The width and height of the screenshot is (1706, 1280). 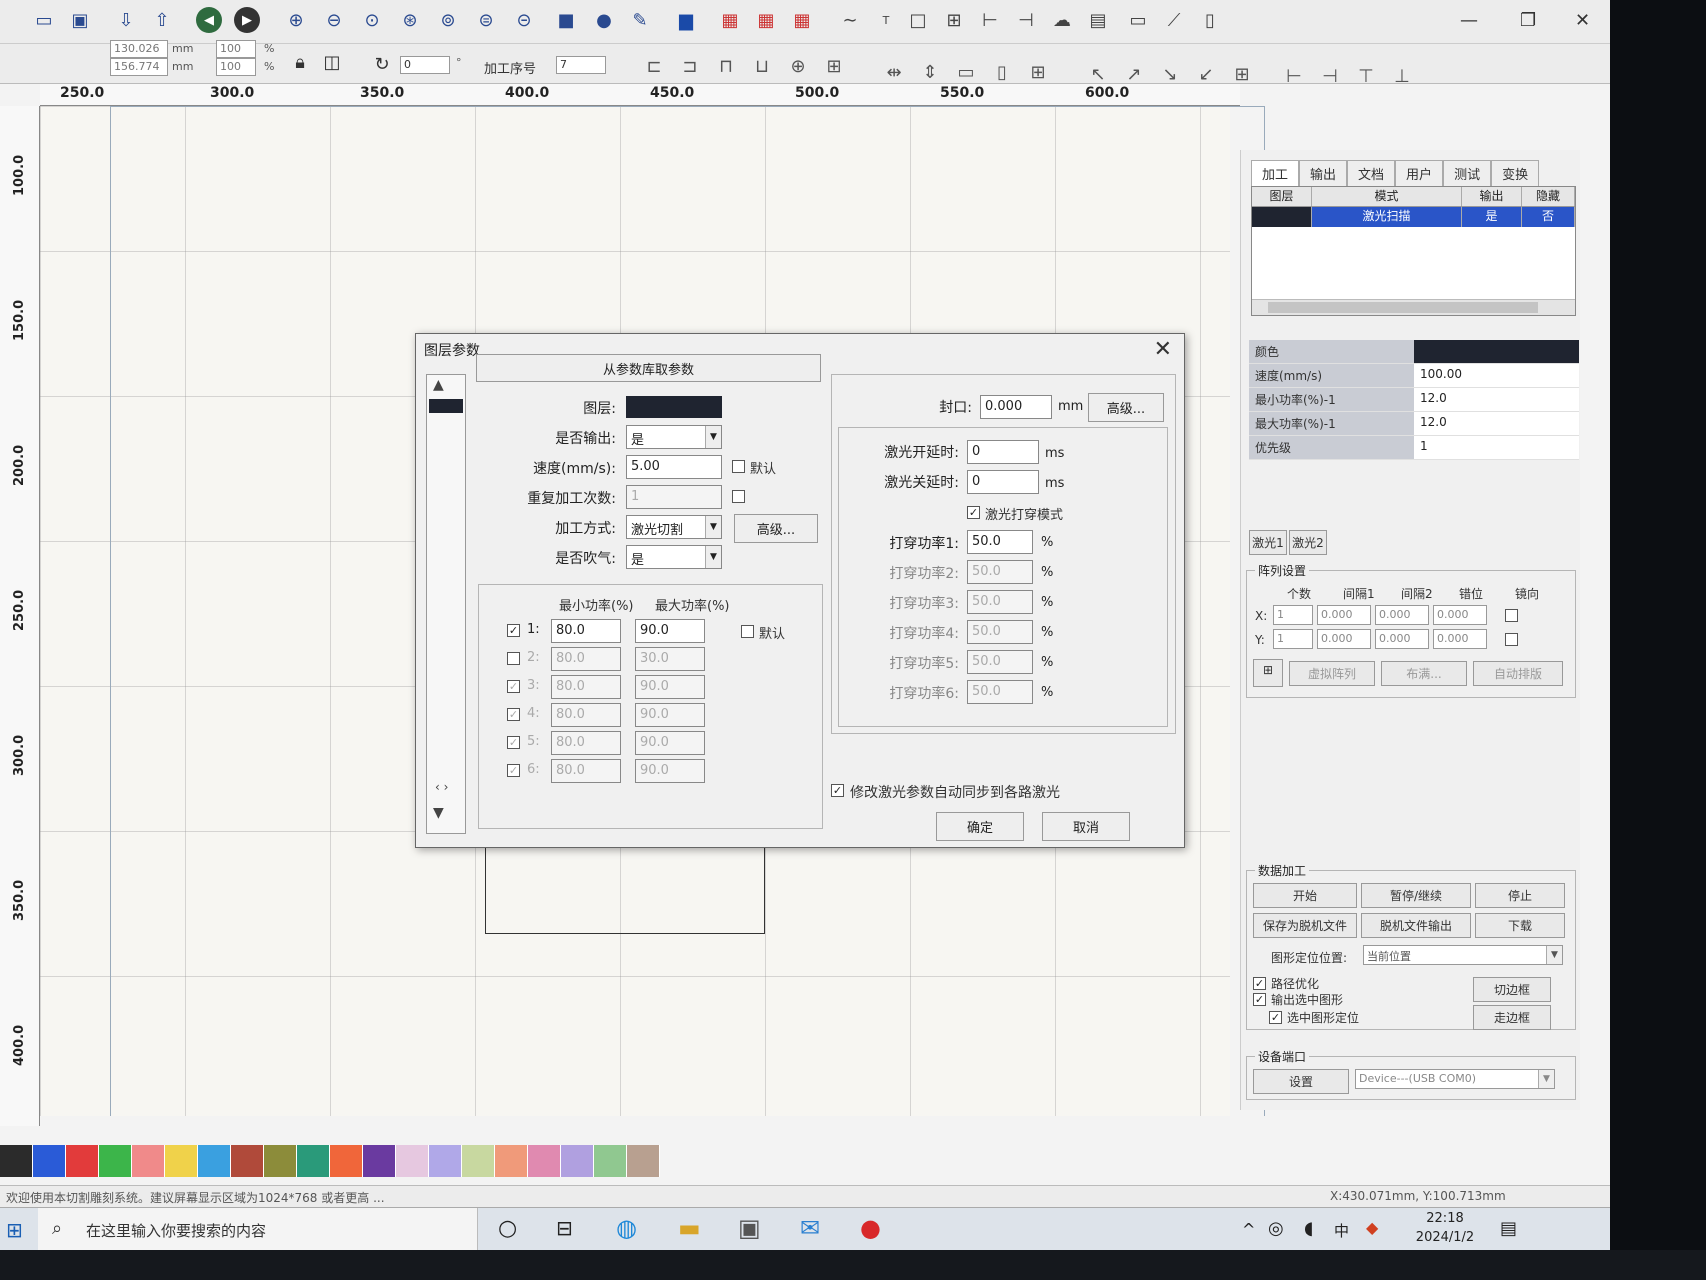 I want to click on stop-button: 停止, so click(x=1520, y=895).